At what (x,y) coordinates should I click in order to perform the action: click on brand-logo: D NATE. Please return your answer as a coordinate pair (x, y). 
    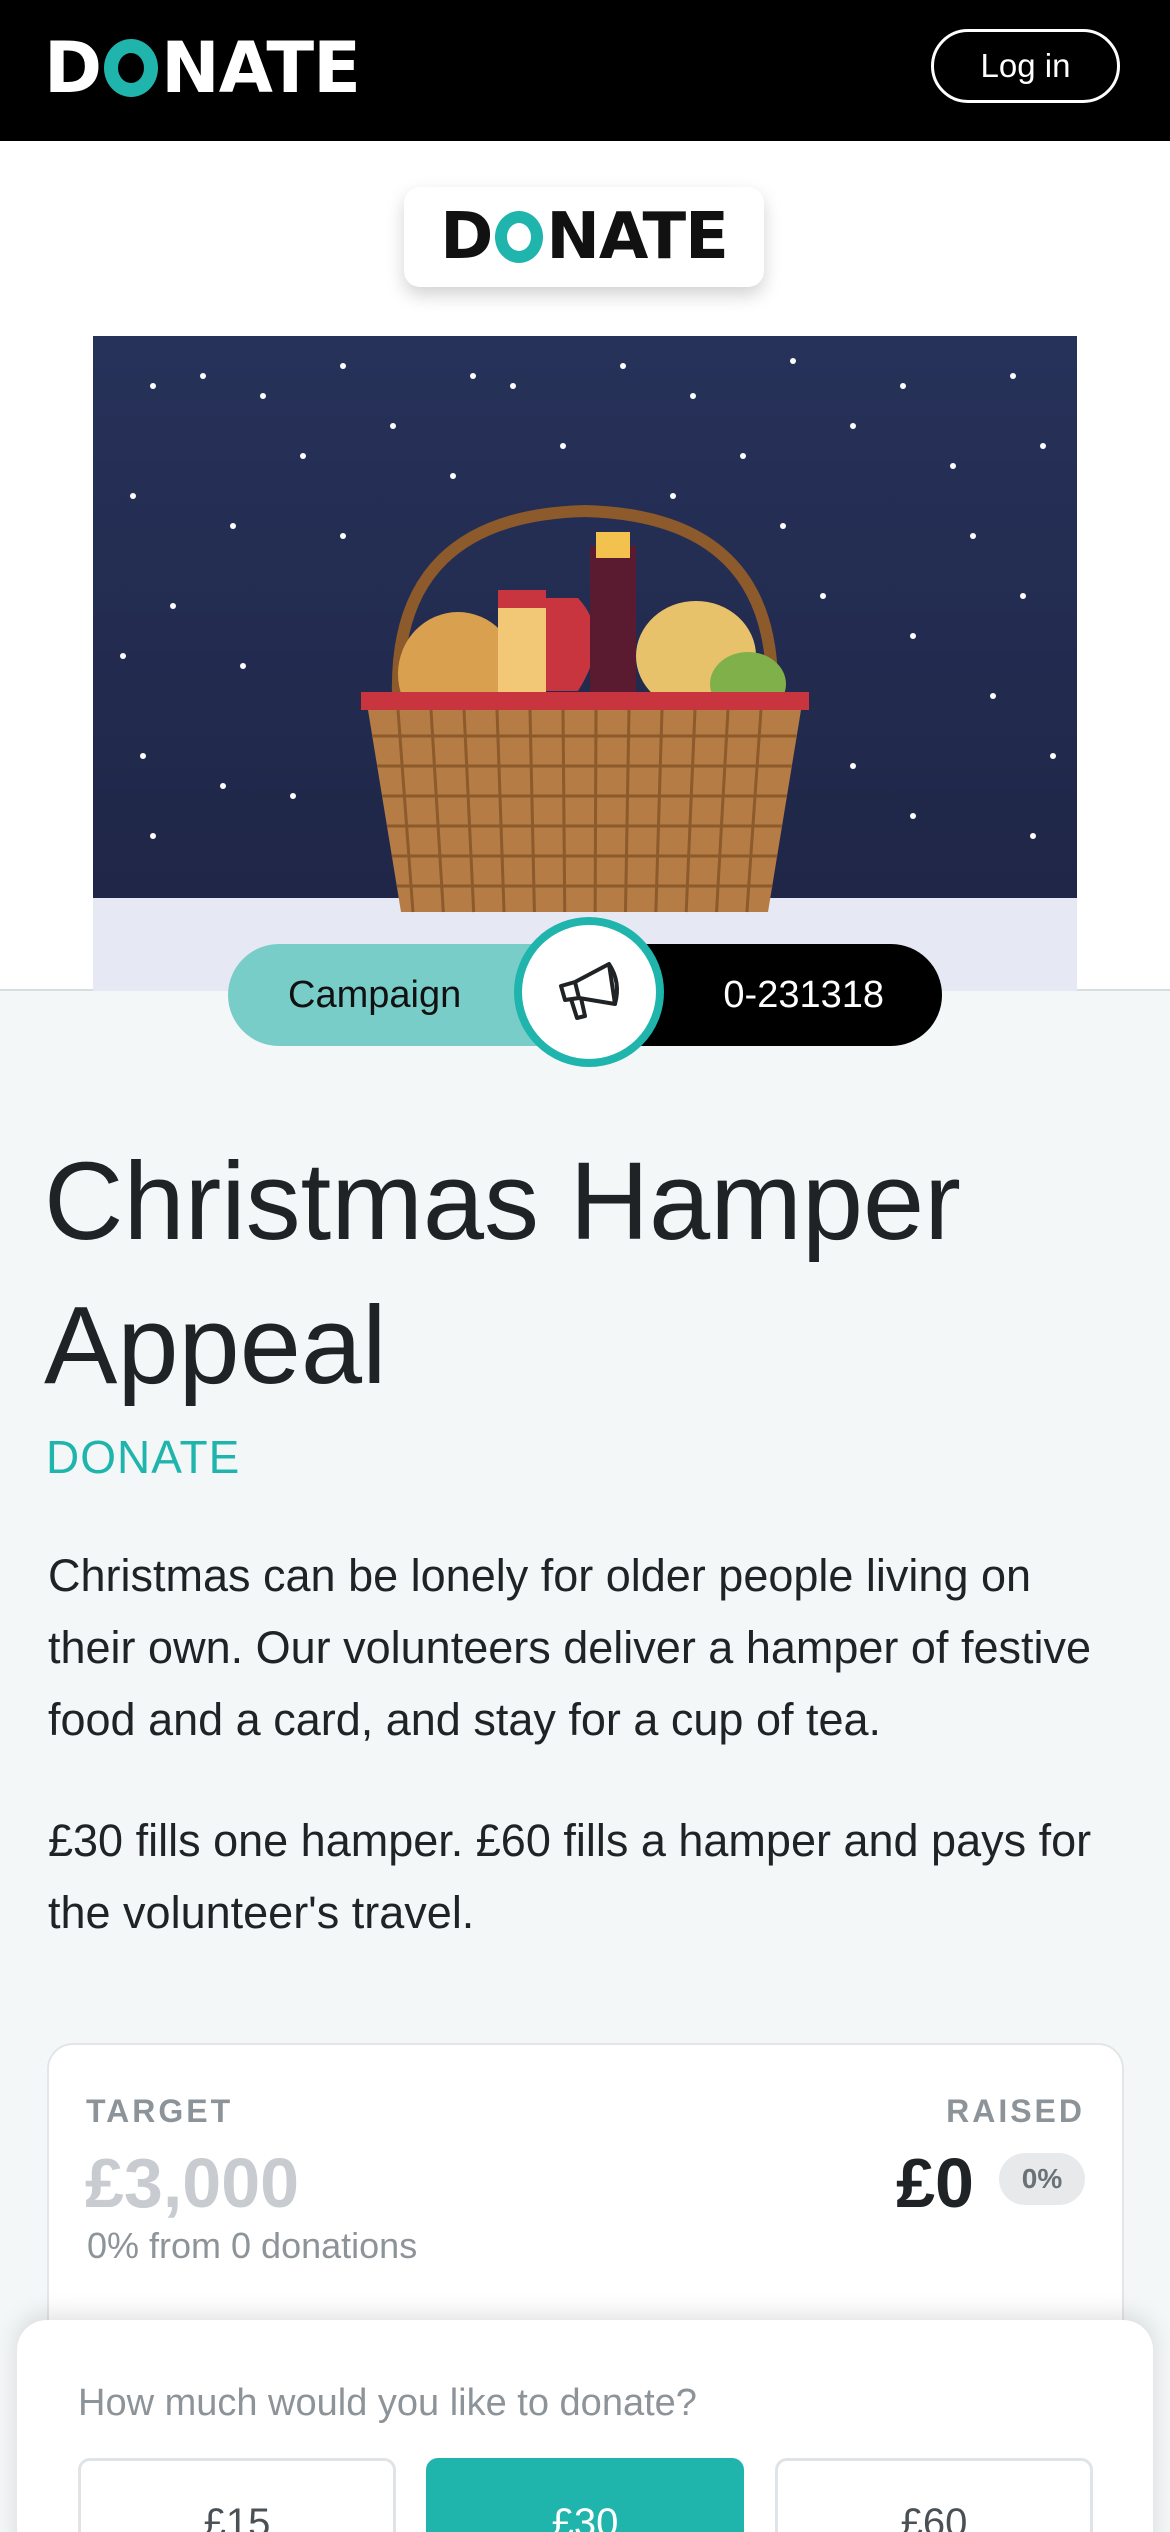
    Looking at the image, I should click on (202, 68).